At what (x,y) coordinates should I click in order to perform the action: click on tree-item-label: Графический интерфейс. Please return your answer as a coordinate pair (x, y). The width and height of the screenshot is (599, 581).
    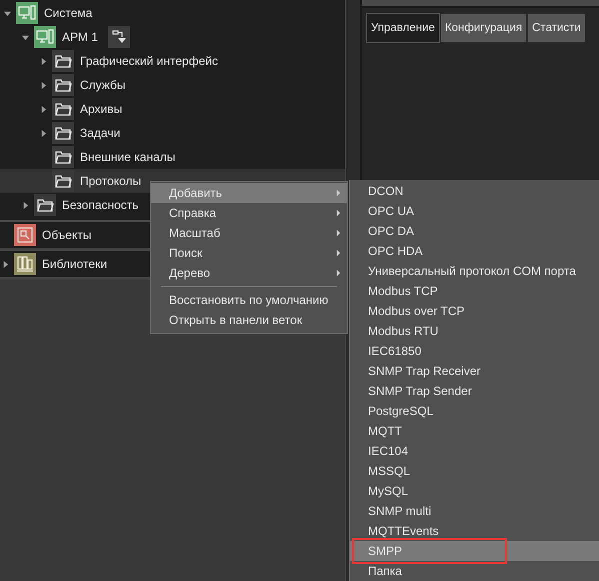
    Looking at the image, I should click on (149, 61).